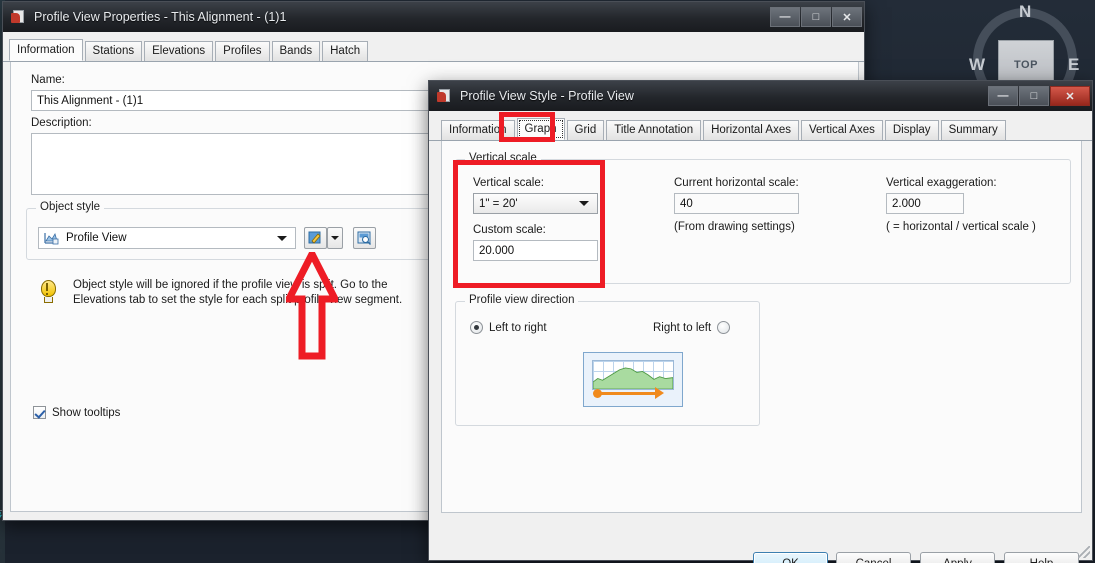 This screenshot has width=1095, height=563. I want to click on right-to-left-radio: Right to left, so click(692, 327).